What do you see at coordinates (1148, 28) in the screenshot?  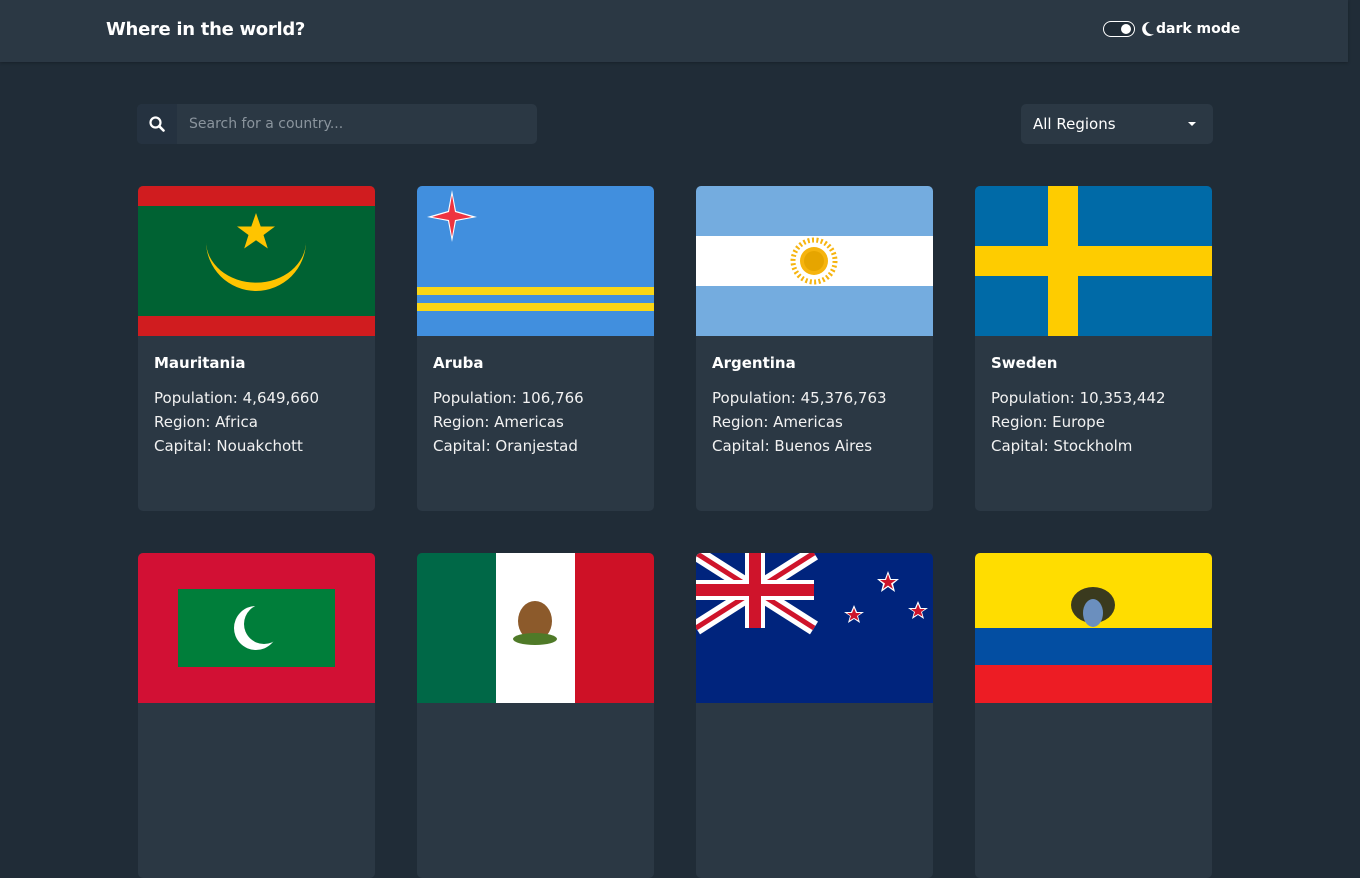 I see `moon-icon` at bounding box center [1148, 28].